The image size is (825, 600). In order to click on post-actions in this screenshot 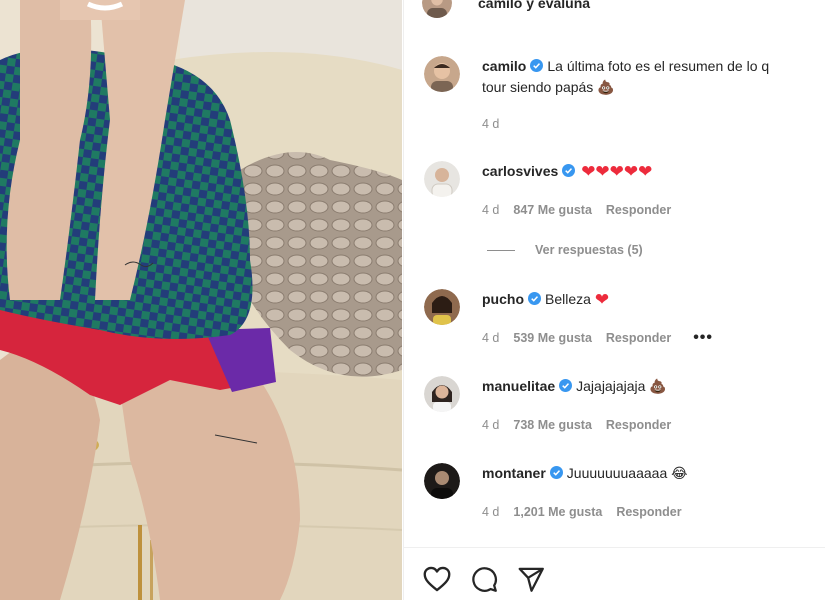, I will do `click(492, 579)`.